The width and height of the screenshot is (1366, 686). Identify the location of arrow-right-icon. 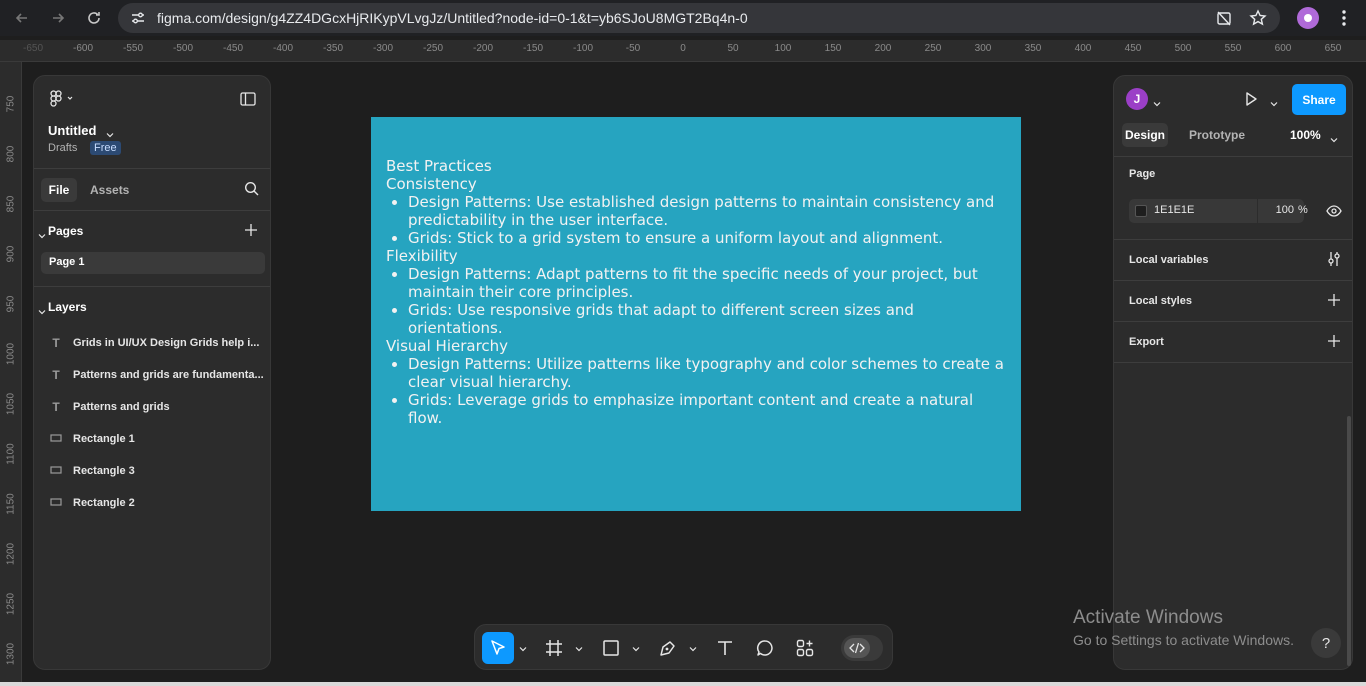
(59, 18).